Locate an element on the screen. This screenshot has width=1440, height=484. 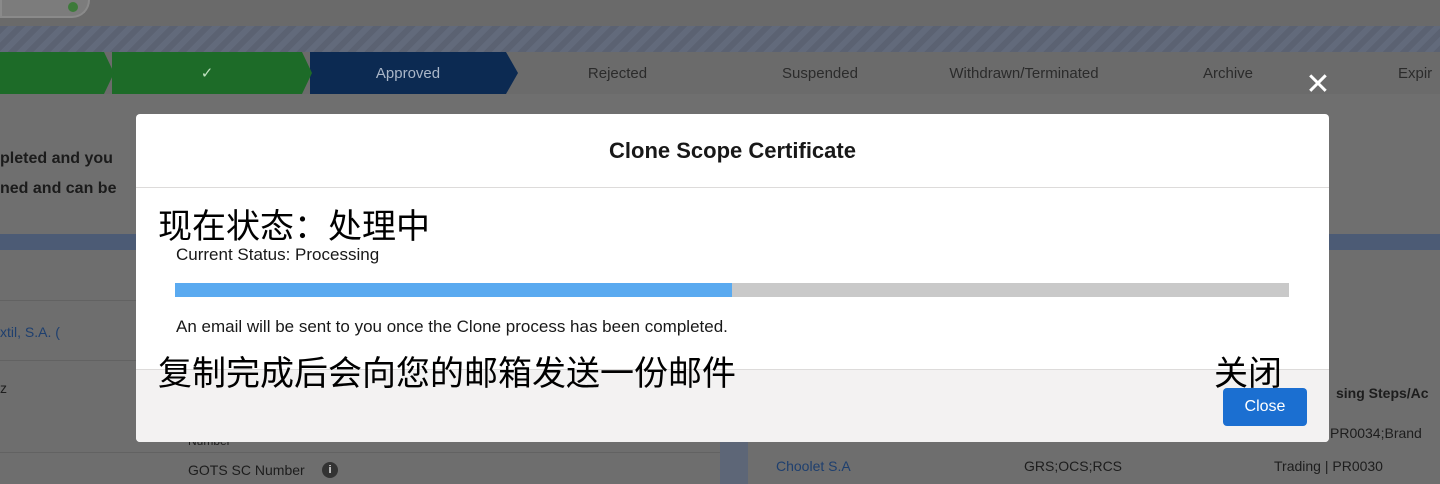
close-icon: ✕ is located at coordinates (1318, 85).